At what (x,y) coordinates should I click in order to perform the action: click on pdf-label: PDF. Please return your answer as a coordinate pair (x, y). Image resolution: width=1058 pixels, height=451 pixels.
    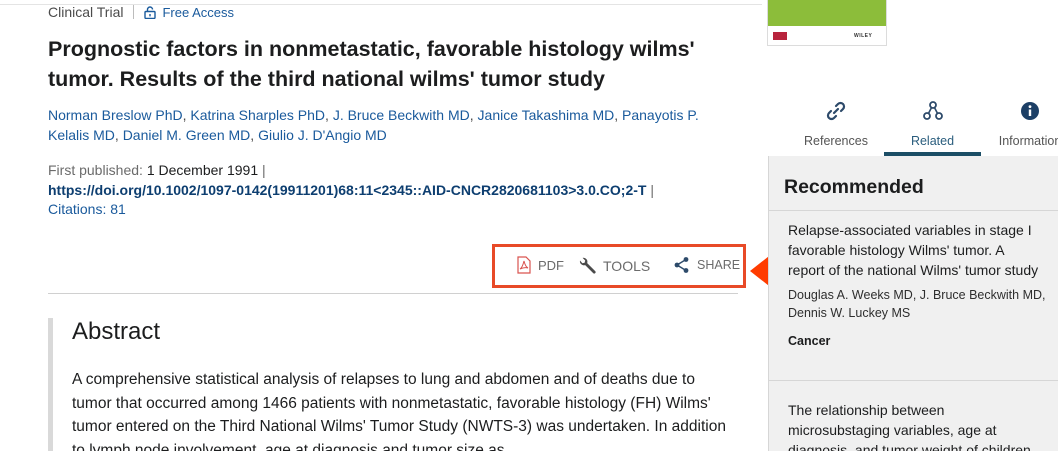
    Looking at the image, I should click on (551, 265).